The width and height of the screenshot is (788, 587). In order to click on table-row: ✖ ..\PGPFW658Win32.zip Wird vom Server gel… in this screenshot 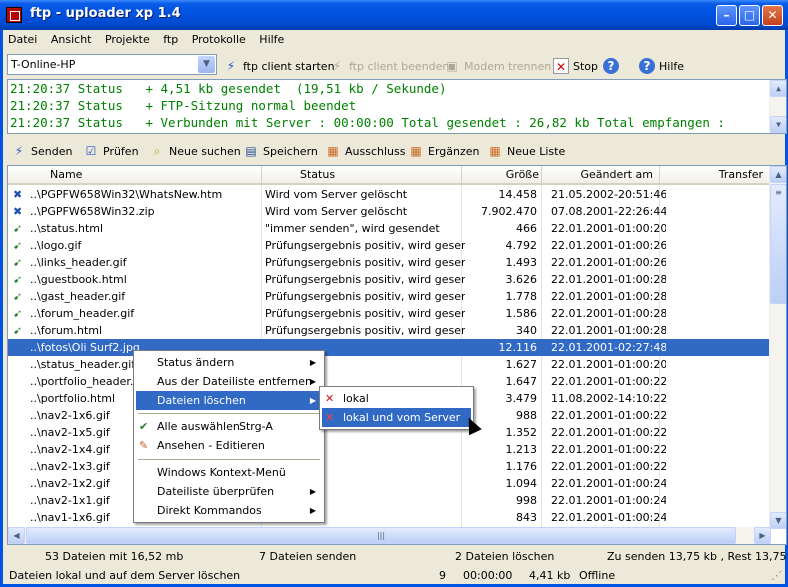, I will do `click(389, 211)`.